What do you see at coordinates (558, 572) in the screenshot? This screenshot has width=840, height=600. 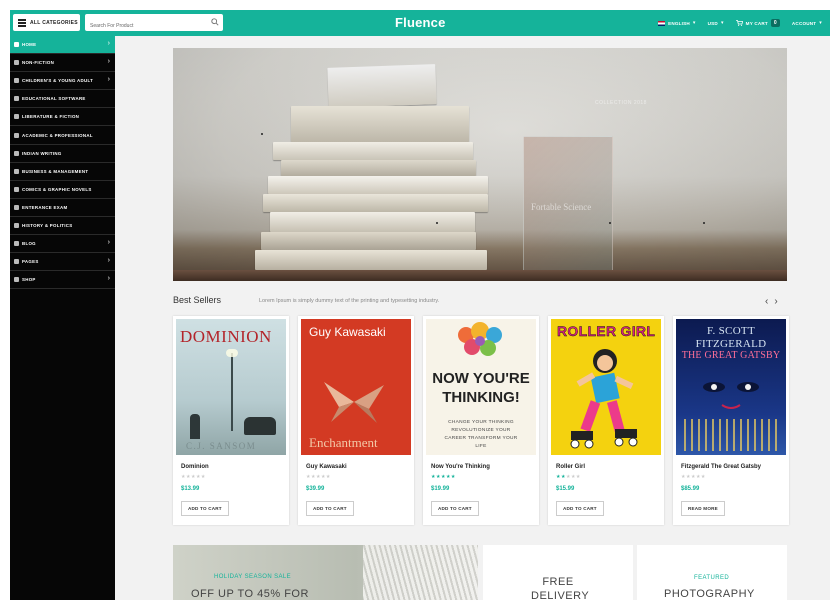 I see `free-delivery-banner: FREE DELIVERY` at bounding box center [558, 572].